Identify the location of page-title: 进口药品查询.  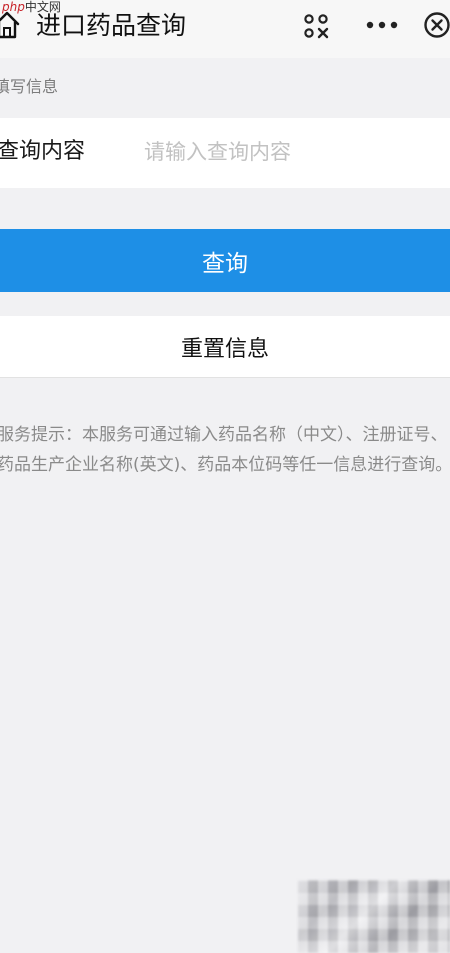
(111, 25).